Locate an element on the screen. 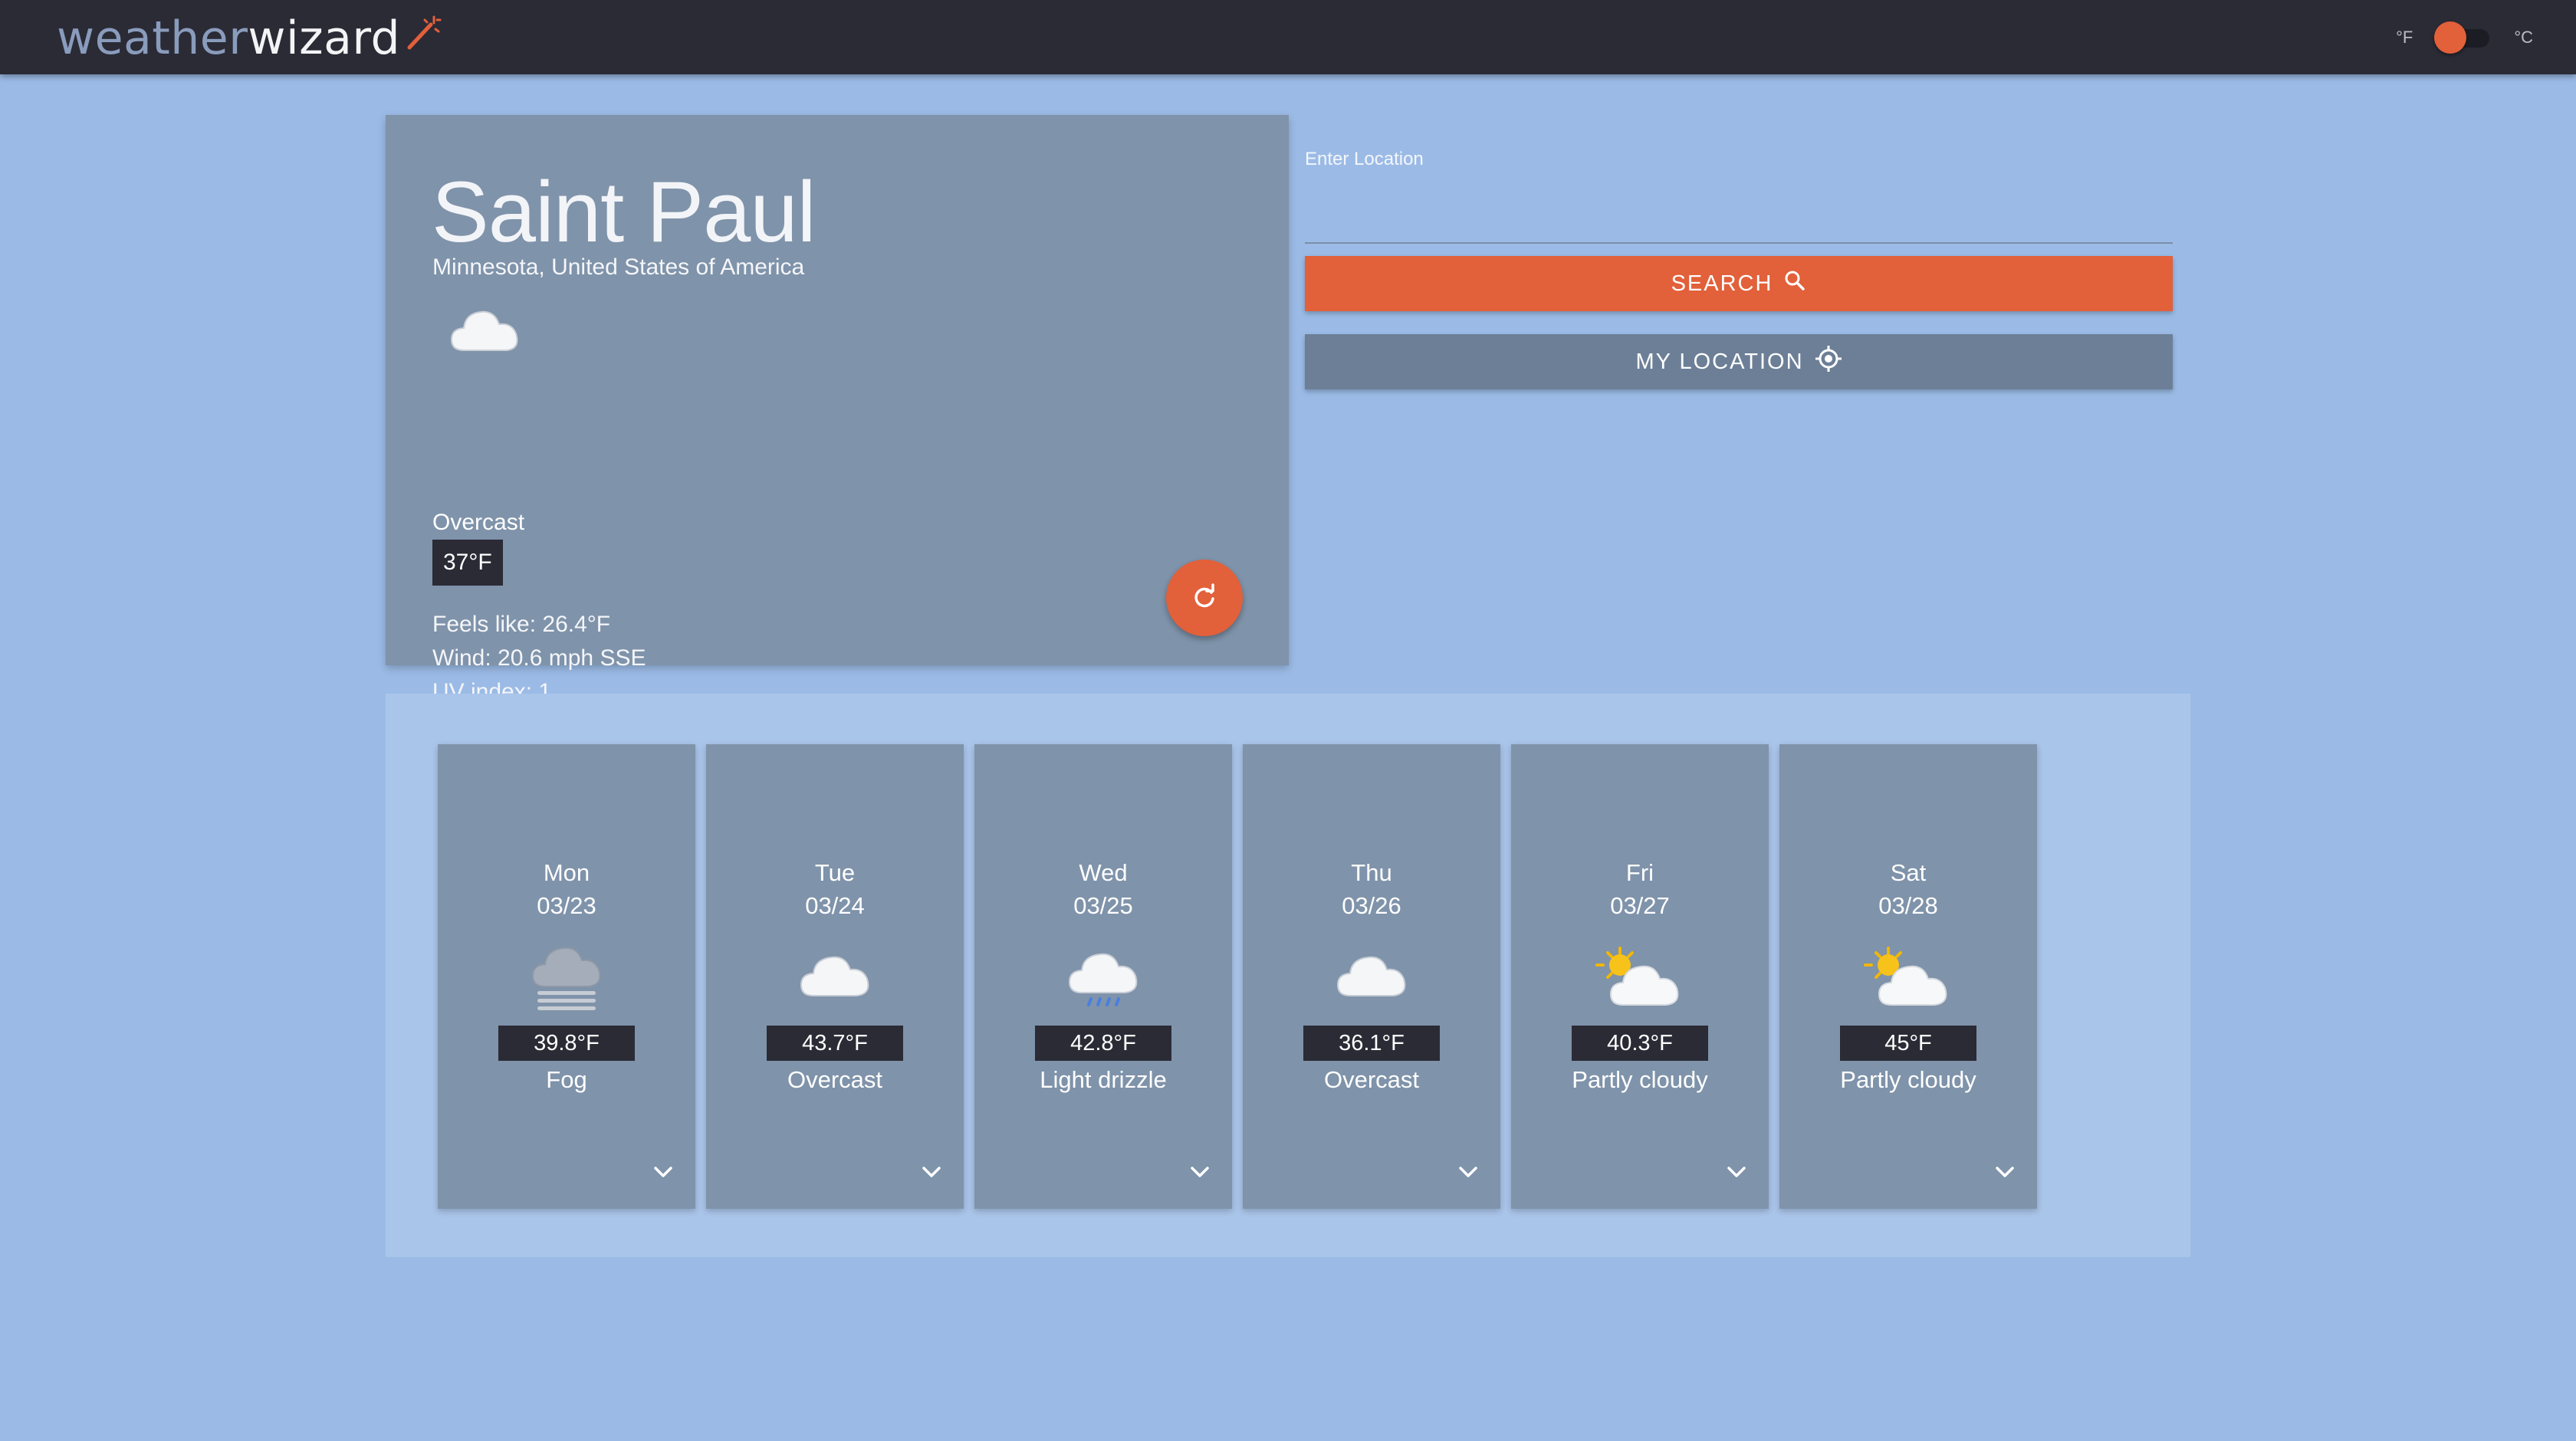  region-name: Minnesota, United States of America is located at coordinates (618, 267).